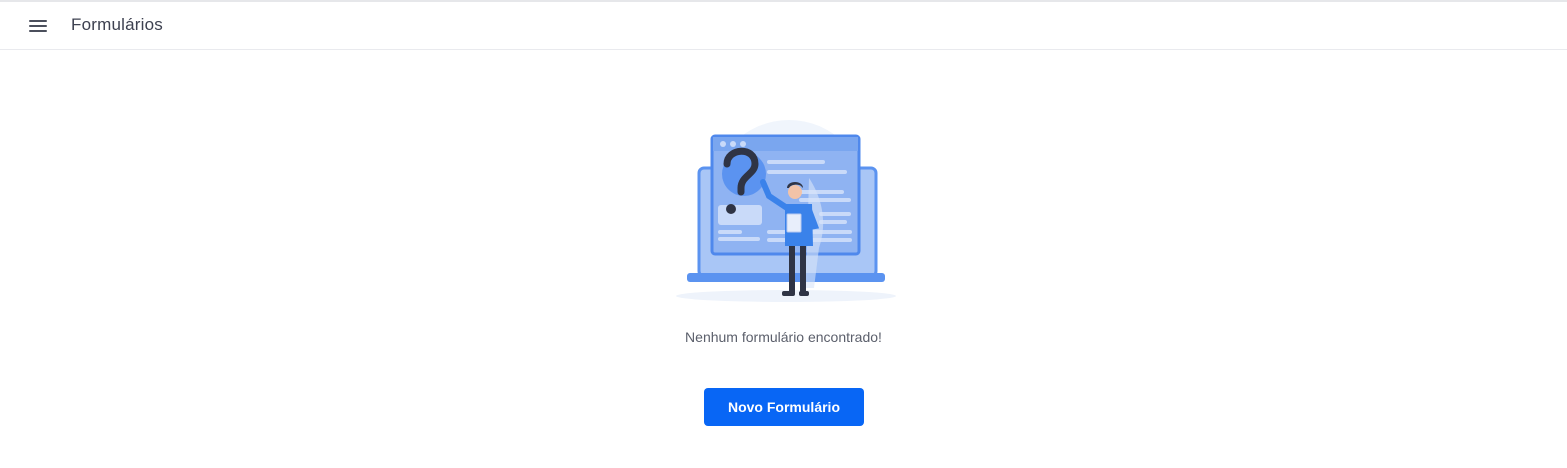  I want to click on content-card, so click(740, 215).